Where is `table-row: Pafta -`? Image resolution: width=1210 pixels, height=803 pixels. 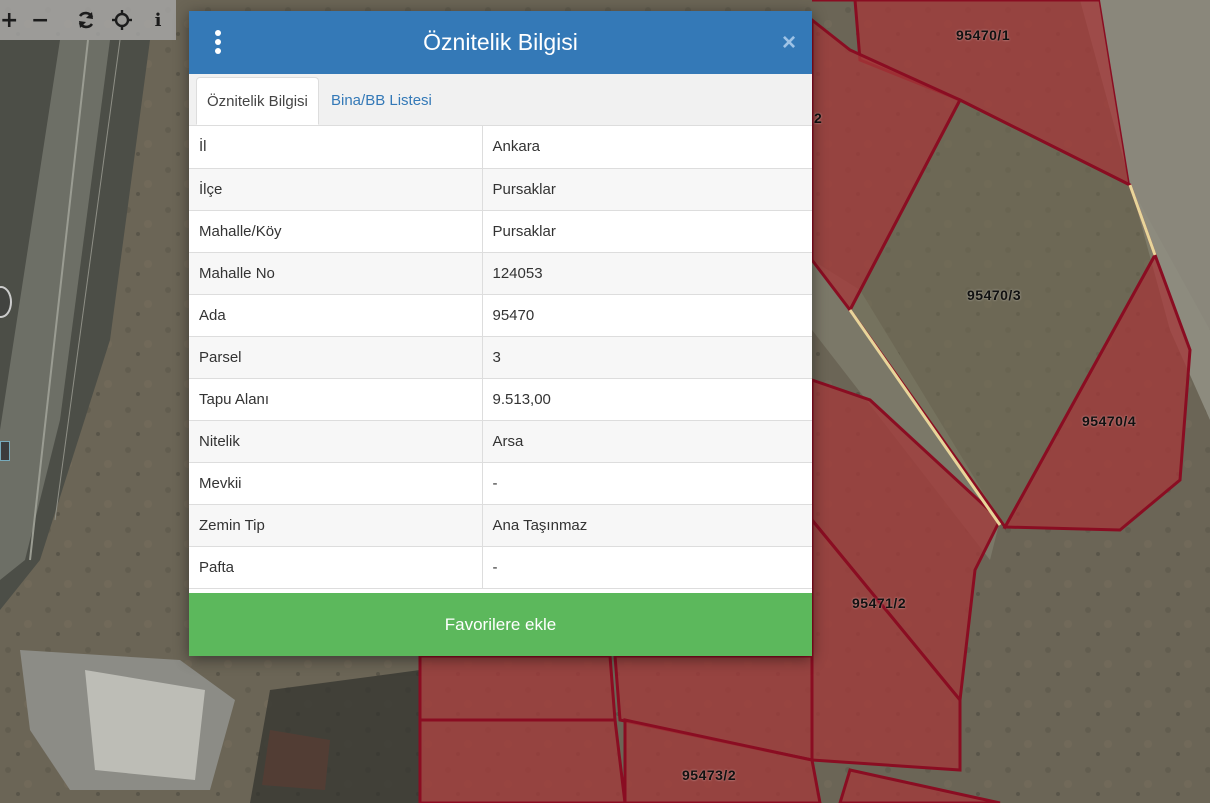
table-row: Pafta - is located at coordinates (500, 567).